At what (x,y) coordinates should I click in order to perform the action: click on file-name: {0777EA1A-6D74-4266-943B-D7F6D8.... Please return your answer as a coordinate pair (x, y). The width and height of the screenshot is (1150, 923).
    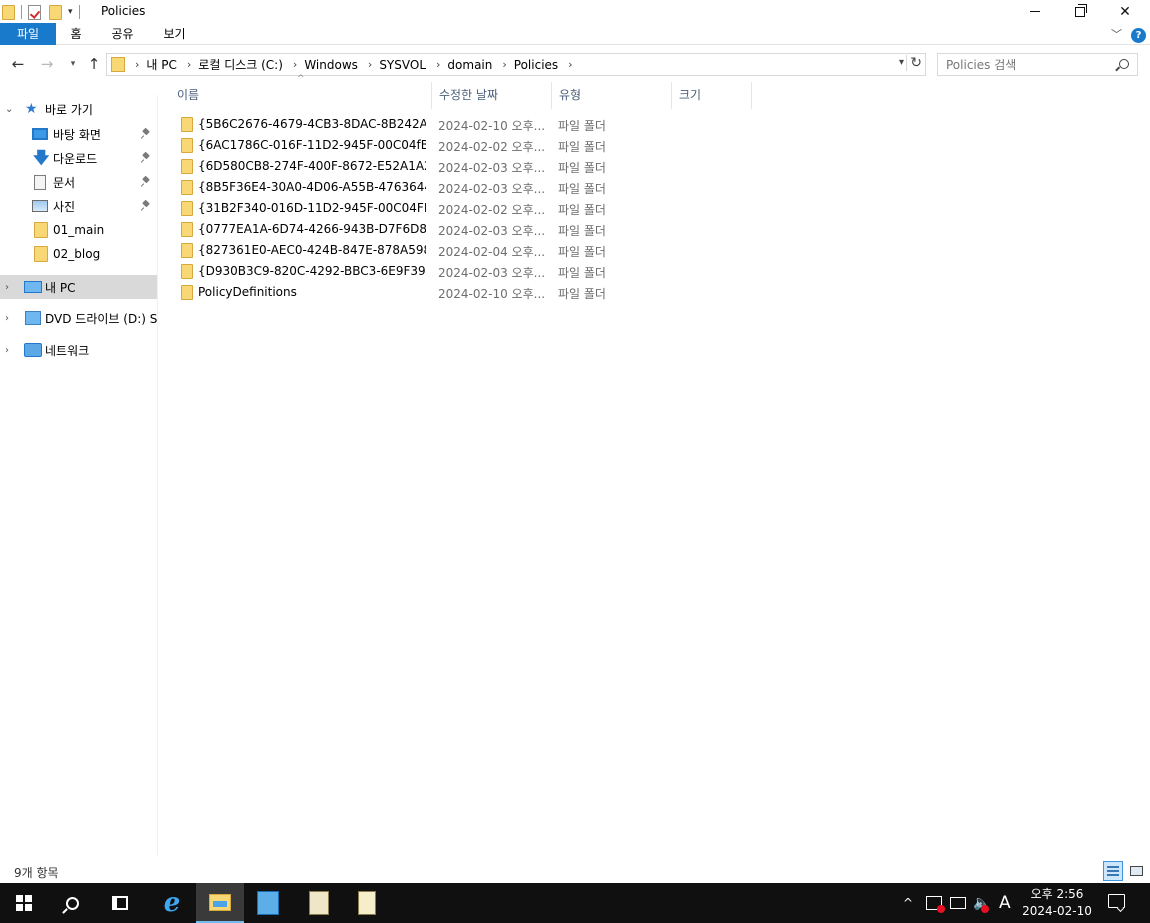
    Looking at the image, I should click on (312, 229).